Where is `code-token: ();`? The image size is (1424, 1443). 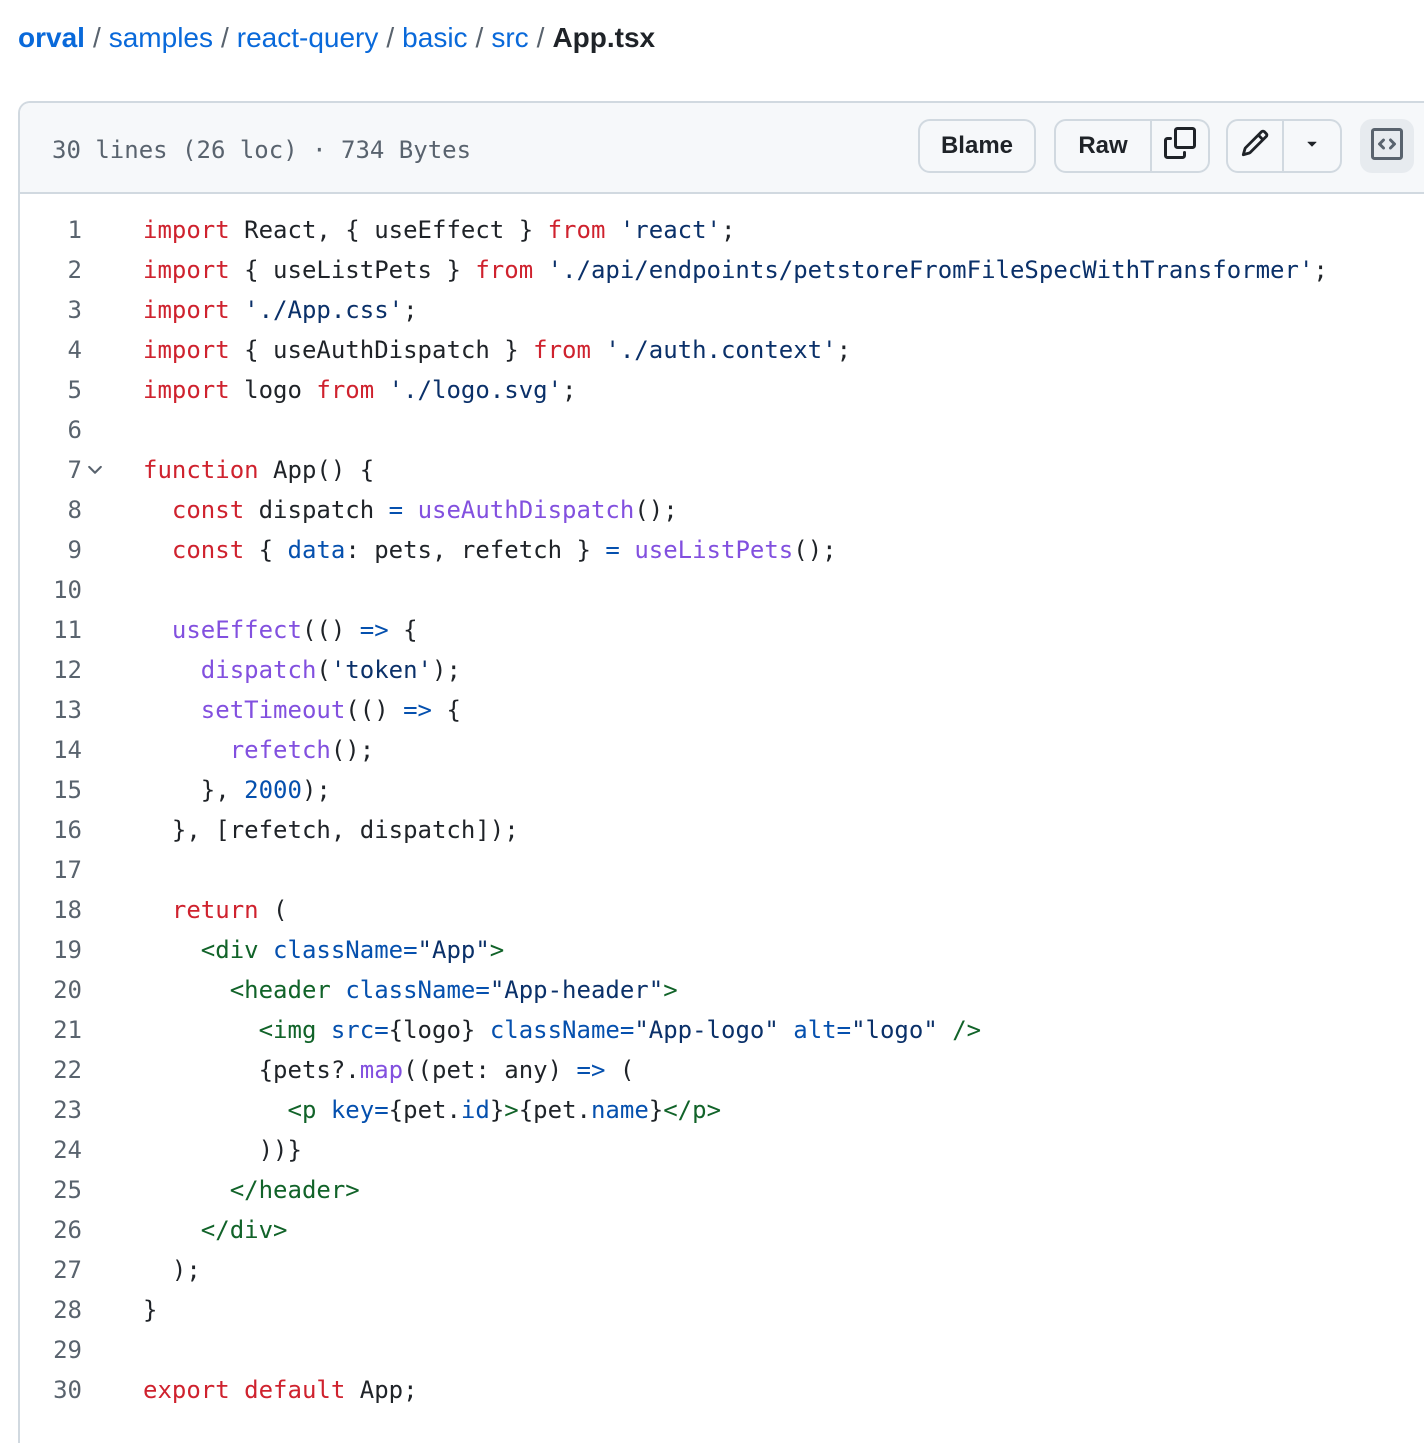
code-token: (); is located at coordinates (352, 750).